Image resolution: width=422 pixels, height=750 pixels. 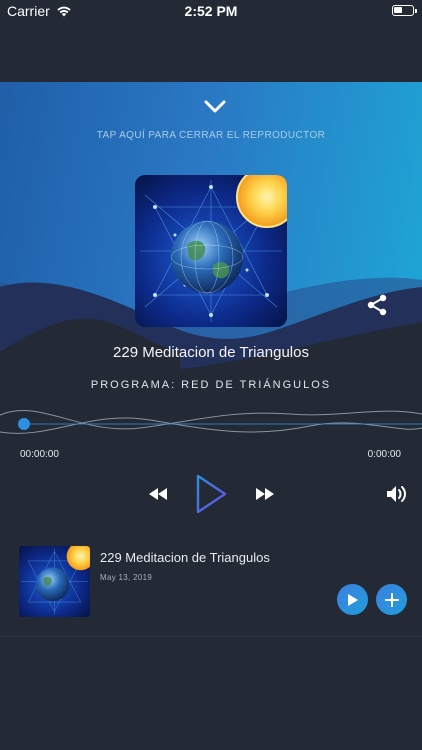 I want to click on track-title: 229 Meditacion de Triangulos, so click(x=211, y=352).